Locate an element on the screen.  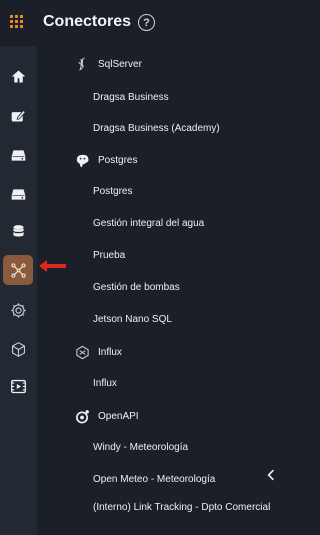
drive-alt-icon is located at coordinates (18, 194).